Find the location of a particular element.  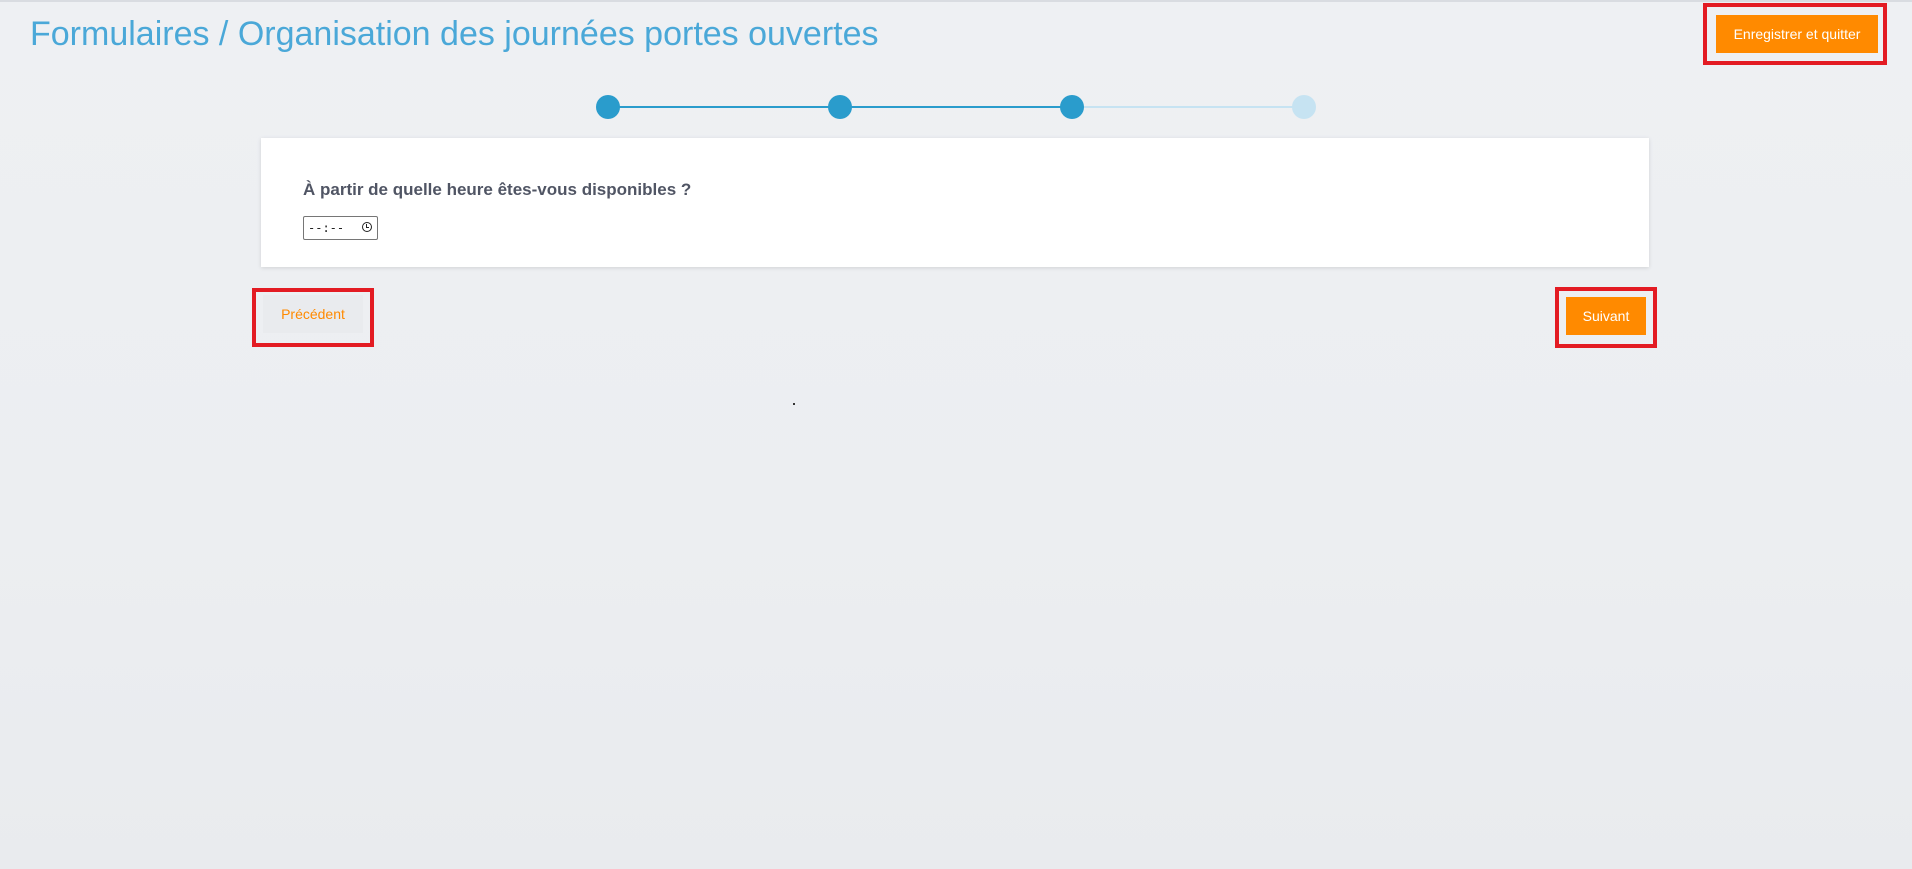

step-4-dot is located at coordinates (1304, 107).